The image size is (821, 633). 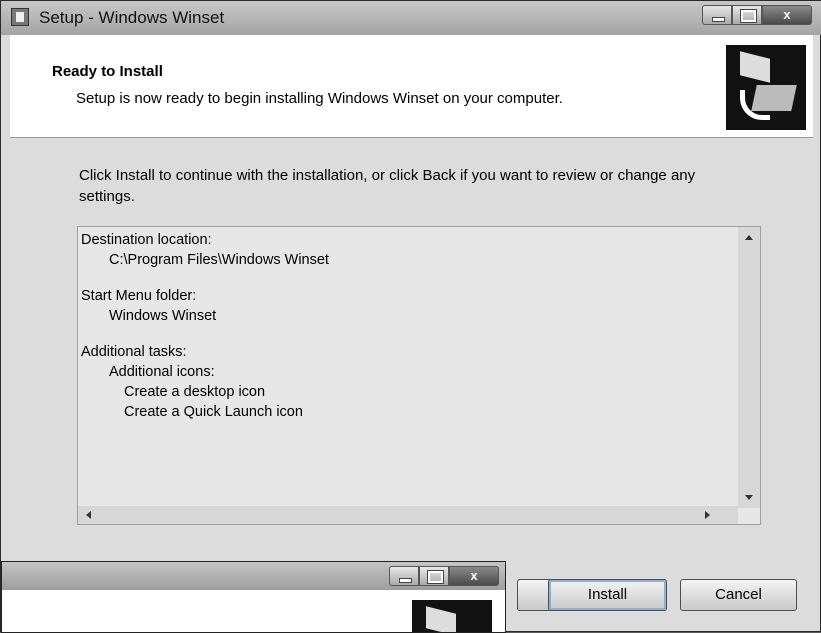 What do you see at coordinates (134, 352) in the screenshot?
I see `tasks-label: Additional tasks:` at bounding box center [134, 352].